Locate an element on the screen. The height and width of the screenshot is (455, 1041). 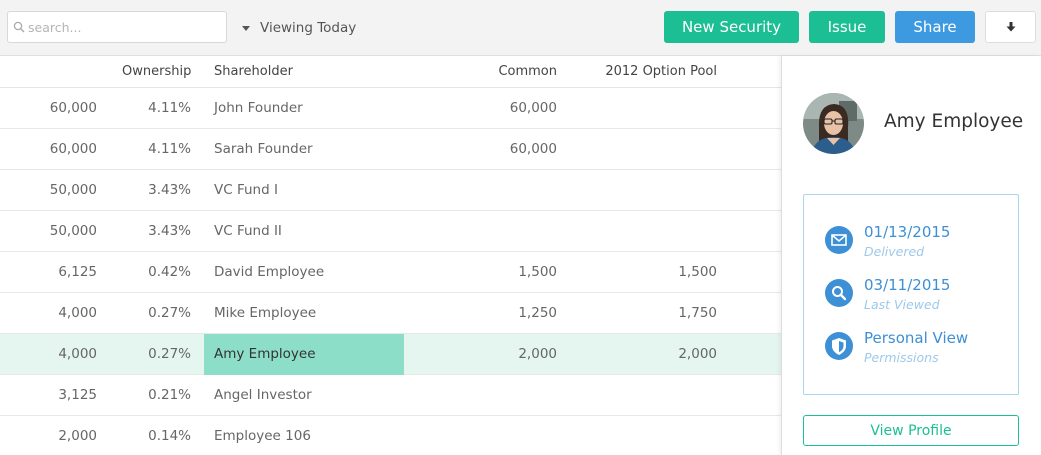
ownership-cell: 0.14% is located at coordinates (169, 436).